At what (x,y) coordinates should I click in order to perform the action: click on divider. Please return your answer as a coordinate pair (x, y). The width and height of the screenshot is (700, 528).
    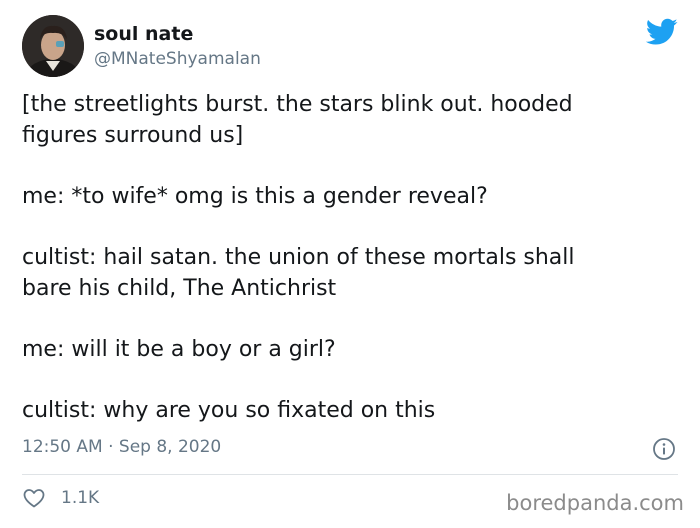
    Looking at the image, I should click on (350, 474).